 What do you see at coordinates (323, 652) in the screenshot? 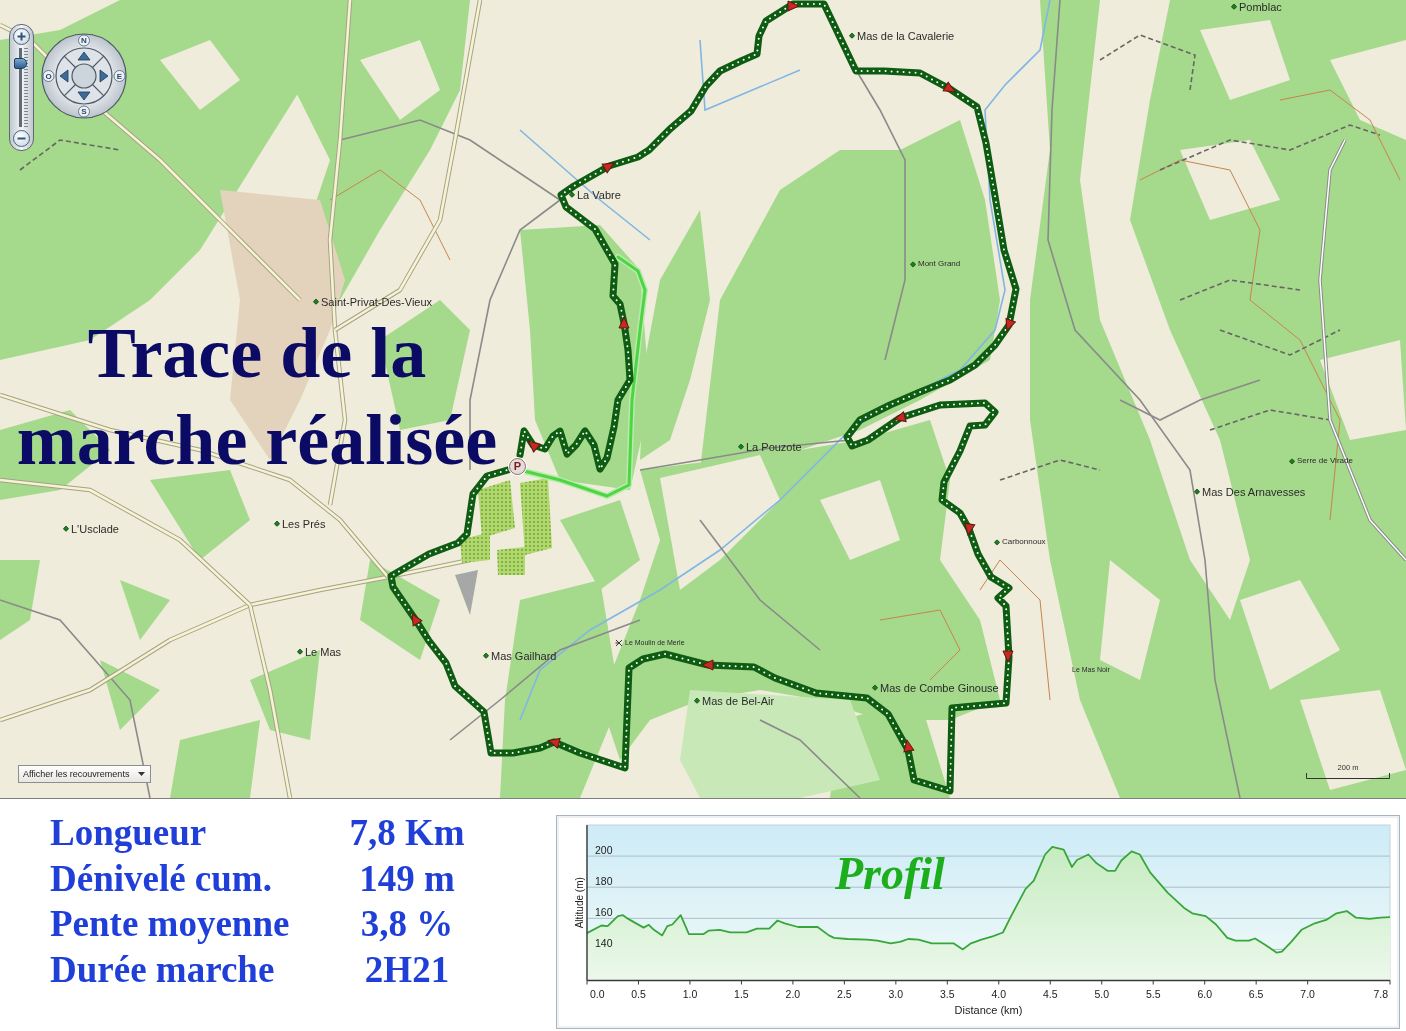
I see `place-label: Le Mas` at bounding box center [323, 652].